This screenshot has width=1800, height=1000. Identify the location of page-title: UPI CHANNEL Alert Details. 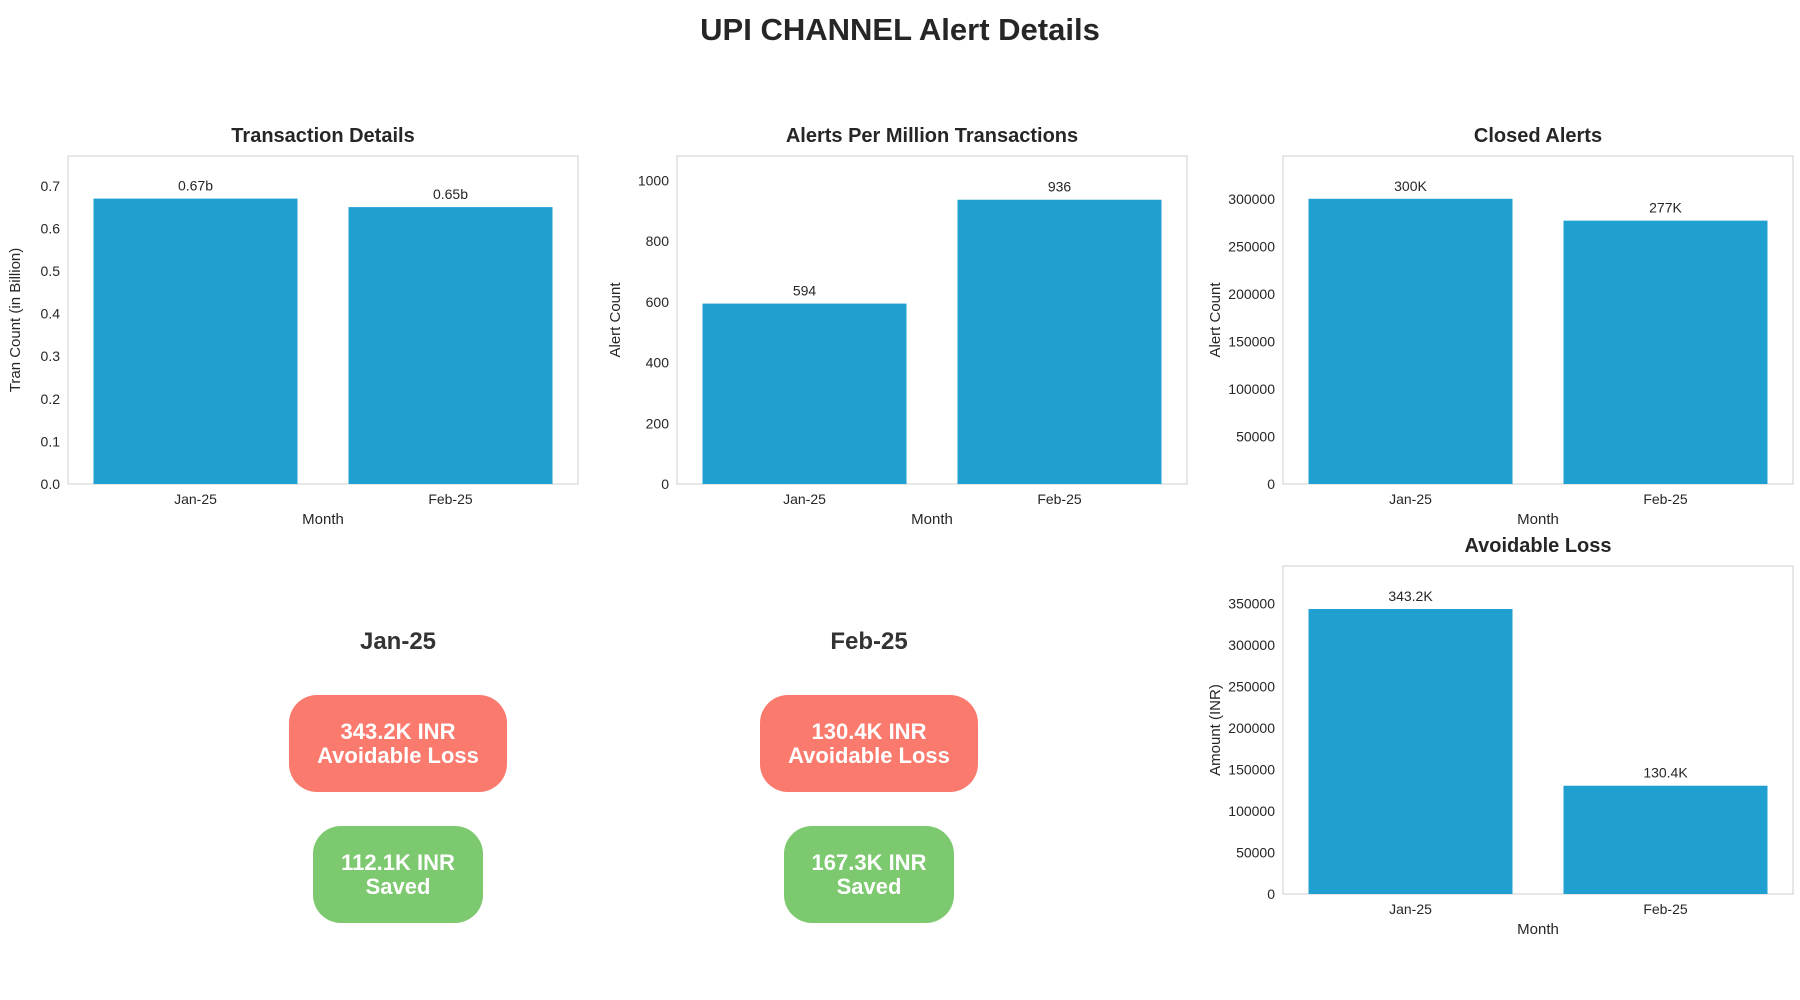
(900, 29).